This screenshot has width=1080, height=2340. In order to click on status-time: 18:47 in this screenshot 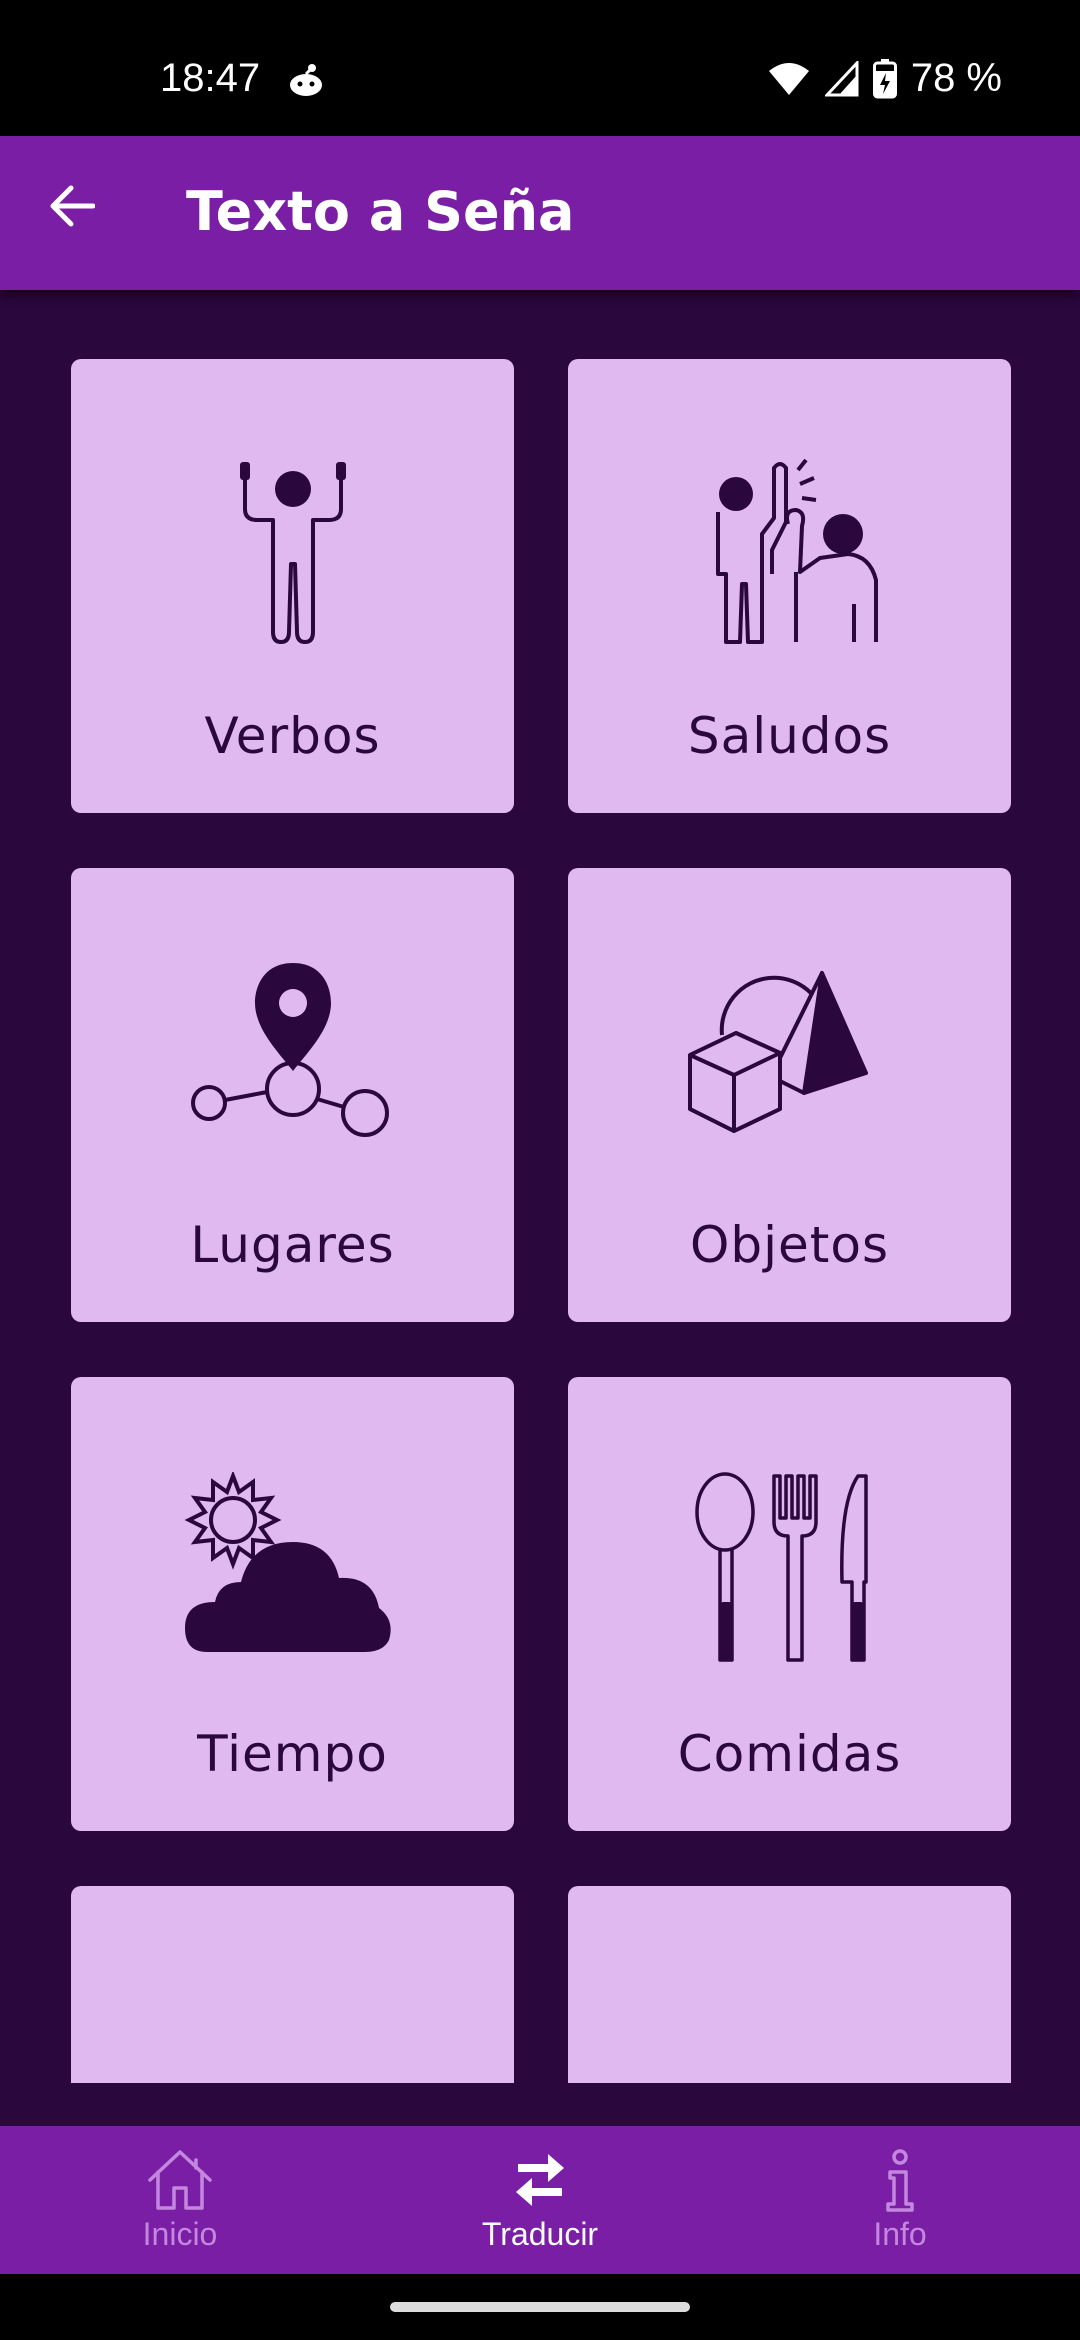, I will do `click(210, 78)`.